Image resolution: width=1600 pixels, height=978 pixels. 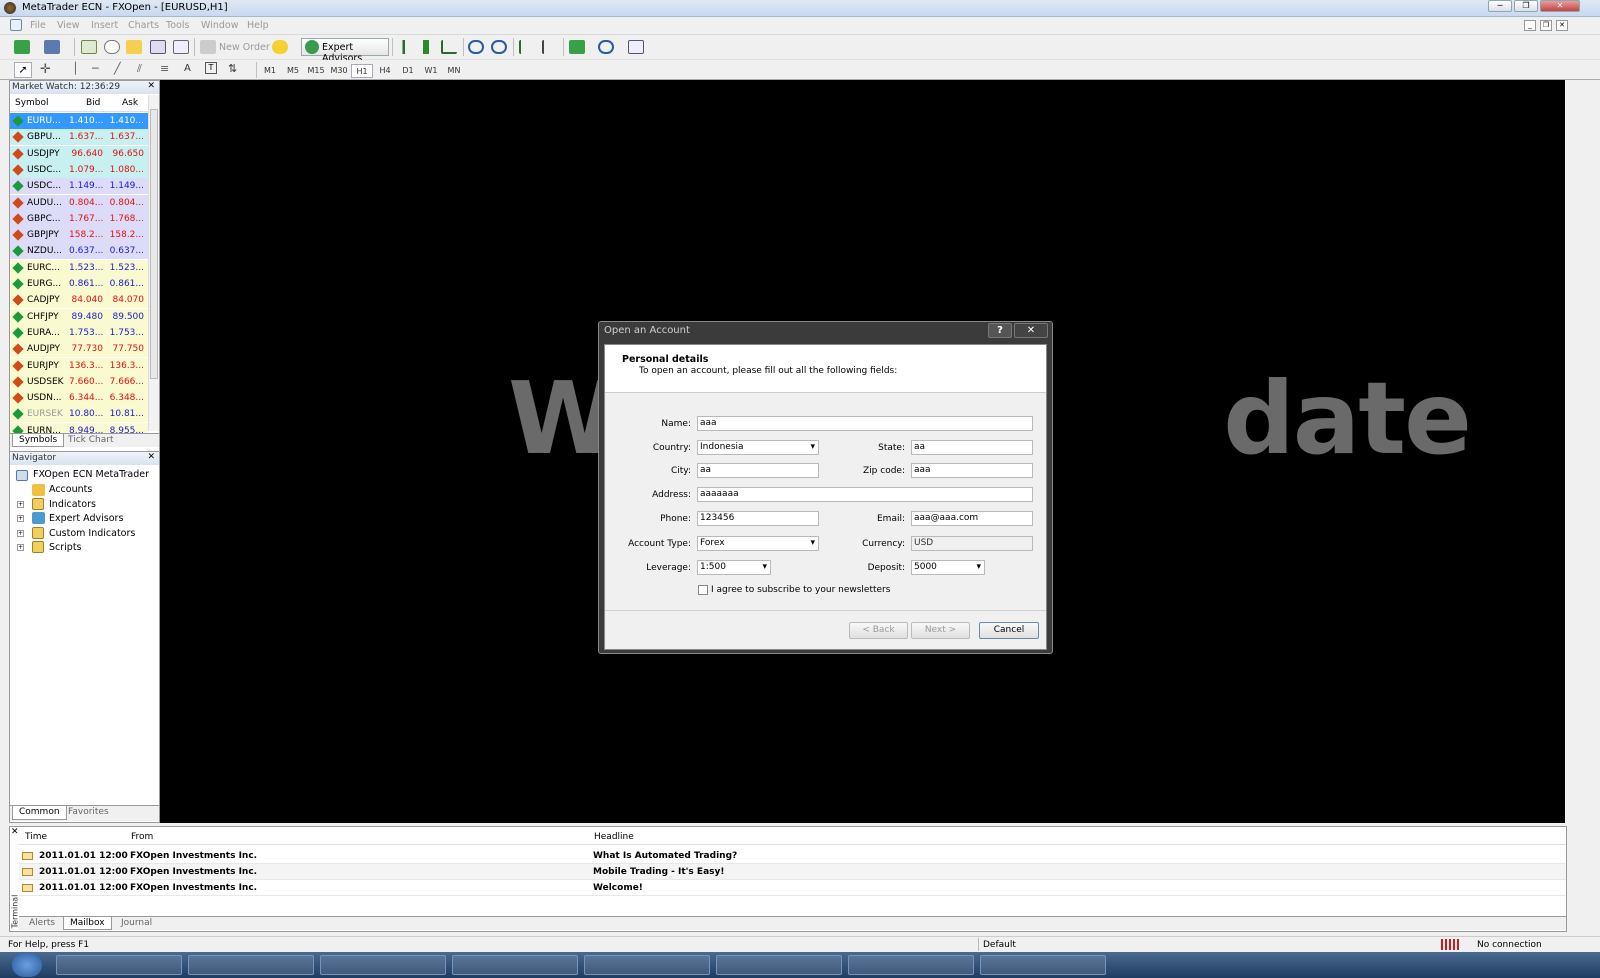 I want to click on auto-scroll-icon, so click(x=527, y=47).